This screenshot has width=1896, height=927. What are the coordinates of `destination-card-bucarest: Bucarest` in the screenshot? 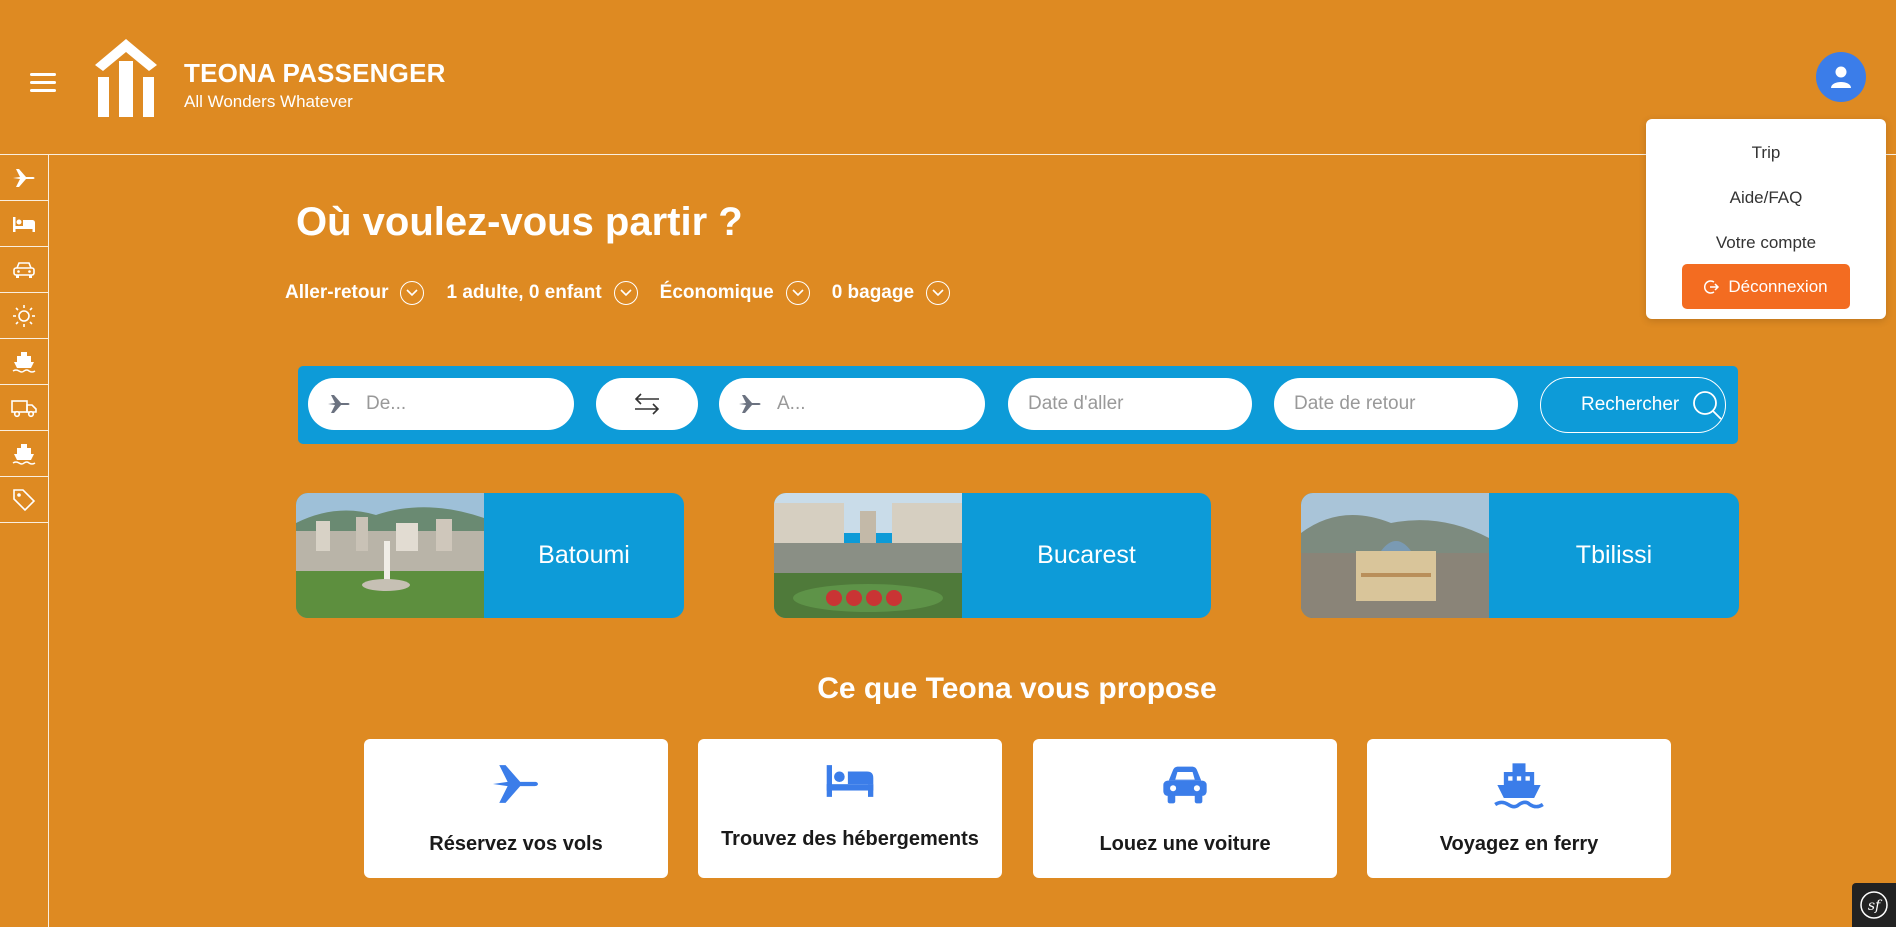 It's located at (992, 555).